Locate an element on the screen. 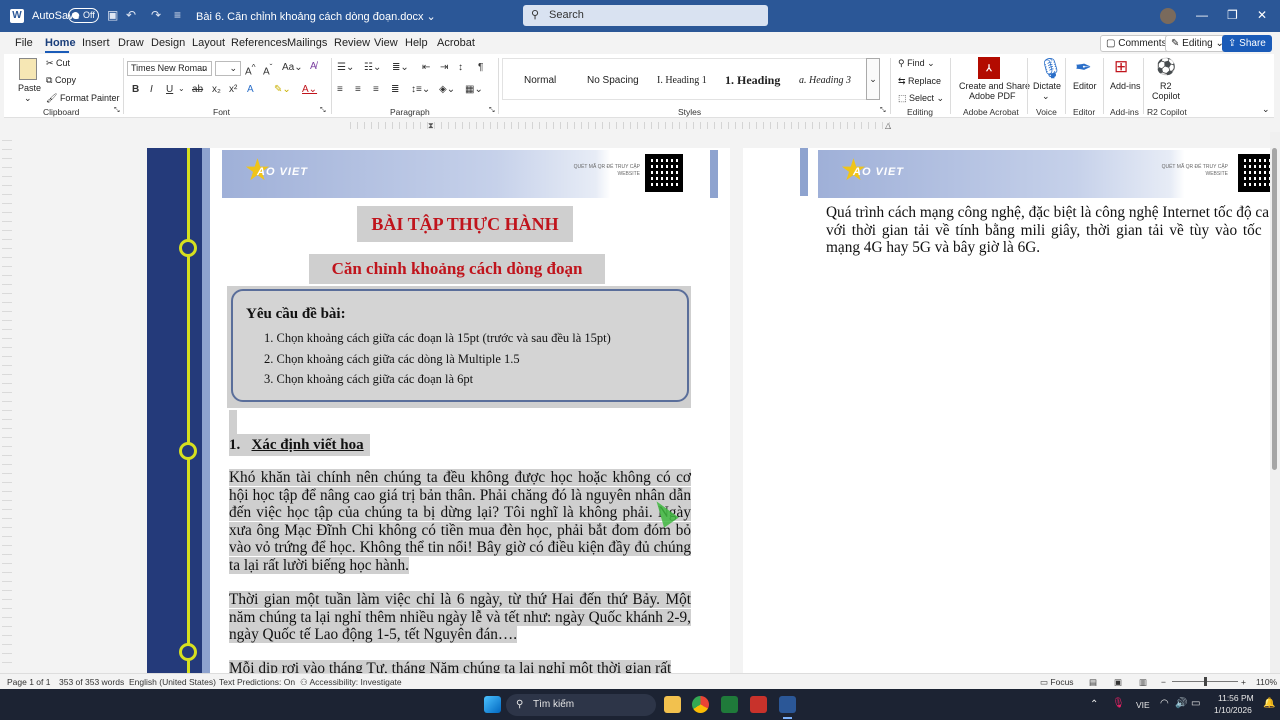  tab-layout: Layout is located at coordinates (208, 43).